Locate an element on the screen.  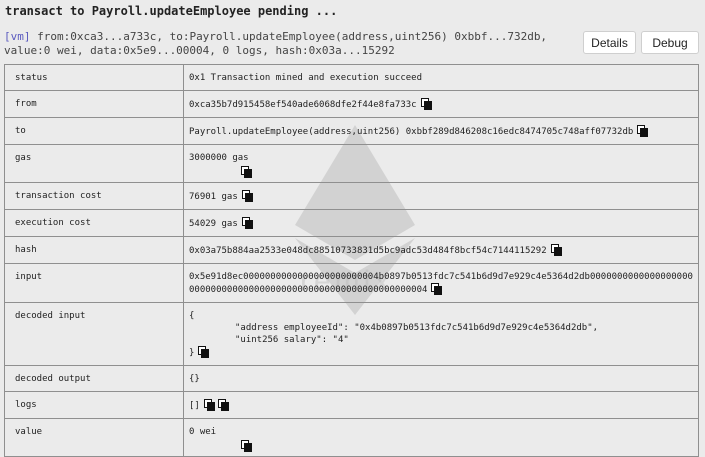
gas-value: 3000000 gas is located at coordinates (219, 158).